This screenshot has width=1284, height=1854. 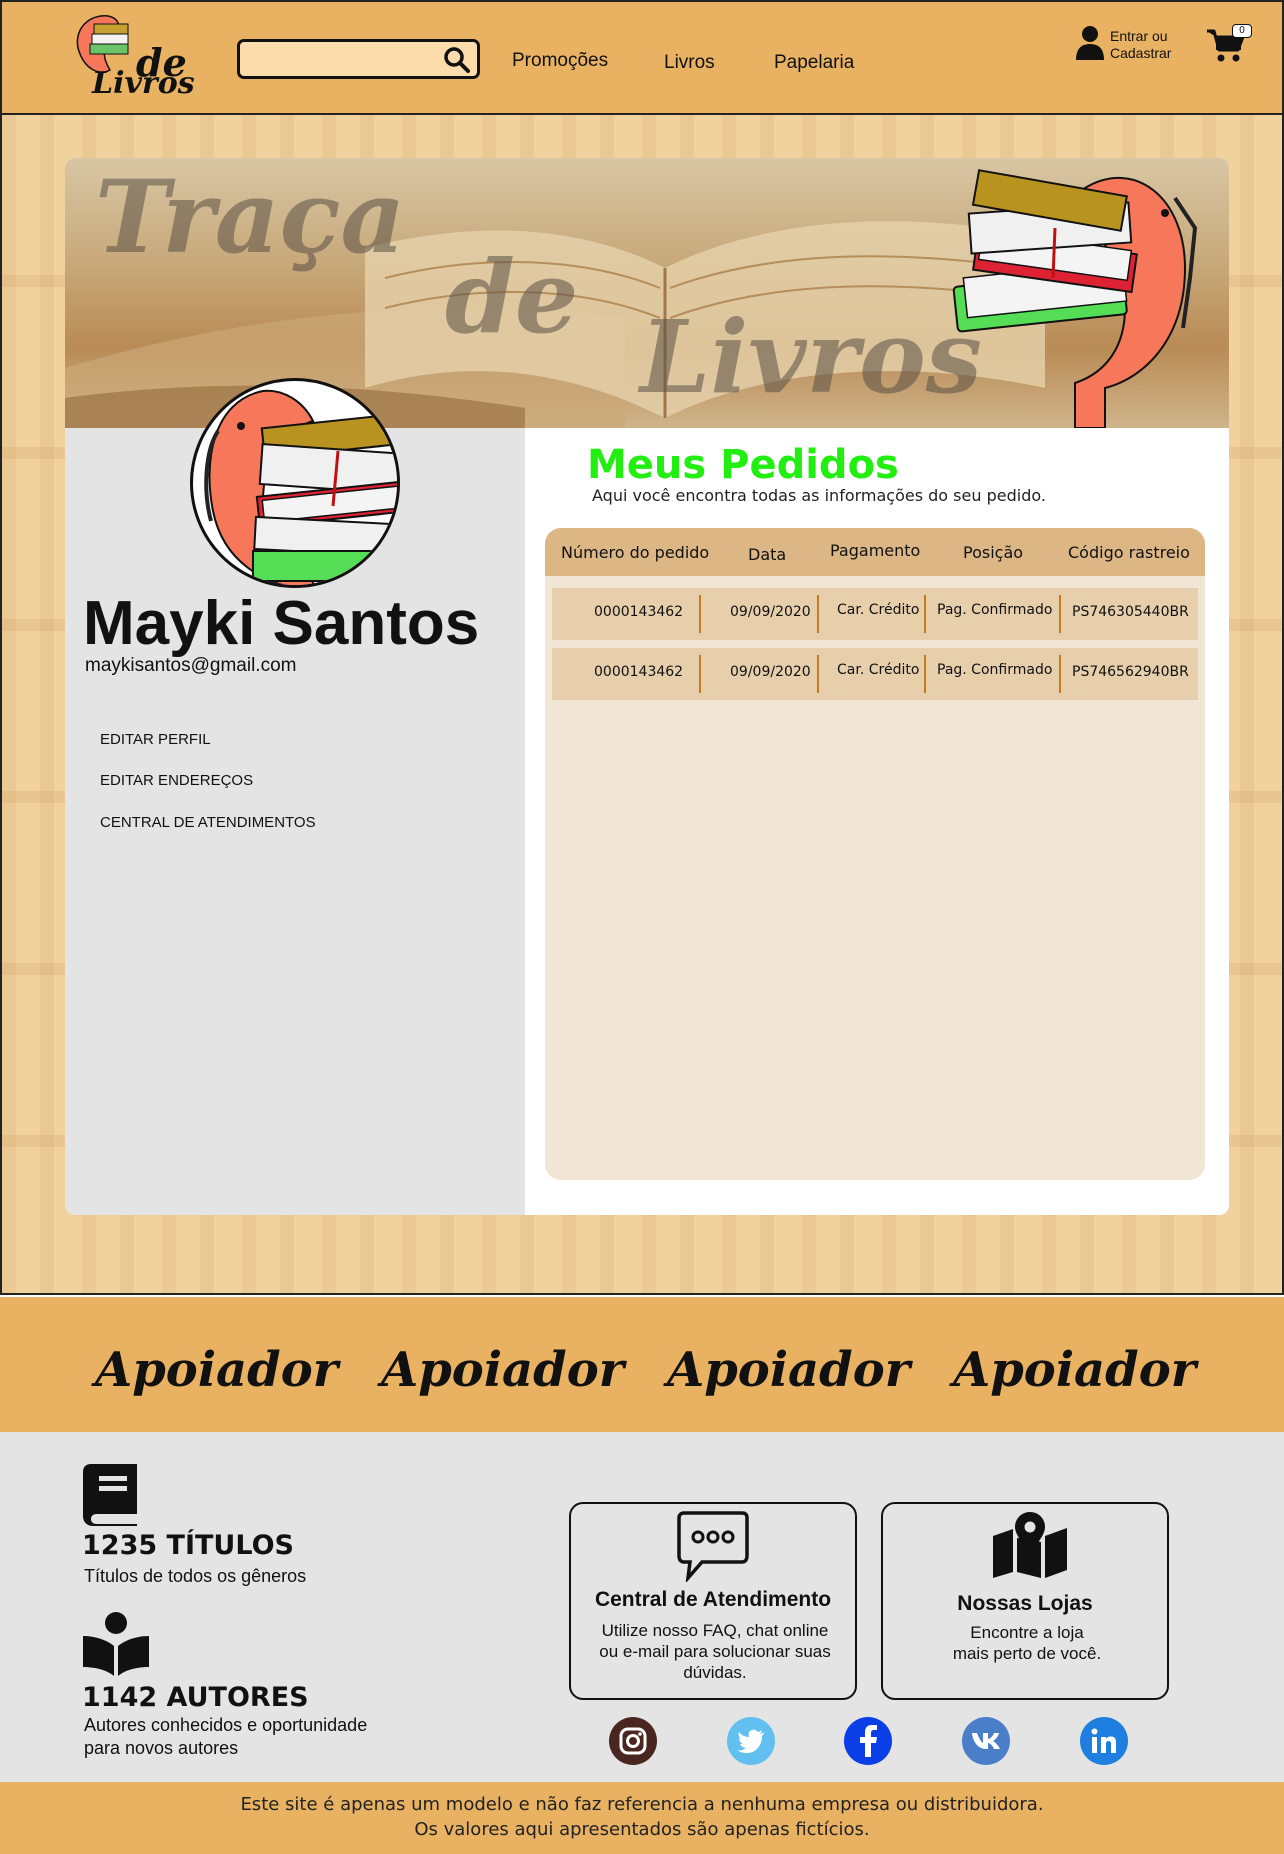 I want to click on edit-profile-link: EDITAR PERFIL, so click(x=155, y=739).